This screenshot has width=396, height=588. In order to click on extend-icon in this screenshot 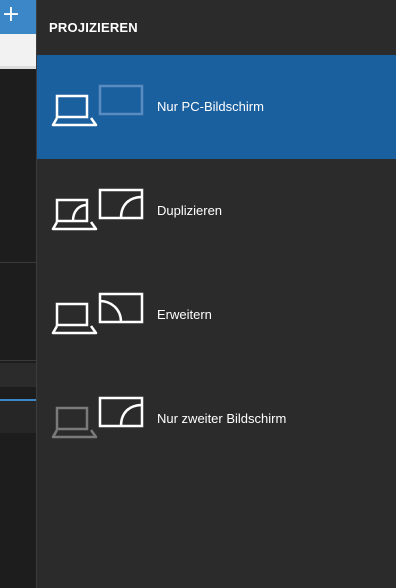, I will do `click(97, 313)`.